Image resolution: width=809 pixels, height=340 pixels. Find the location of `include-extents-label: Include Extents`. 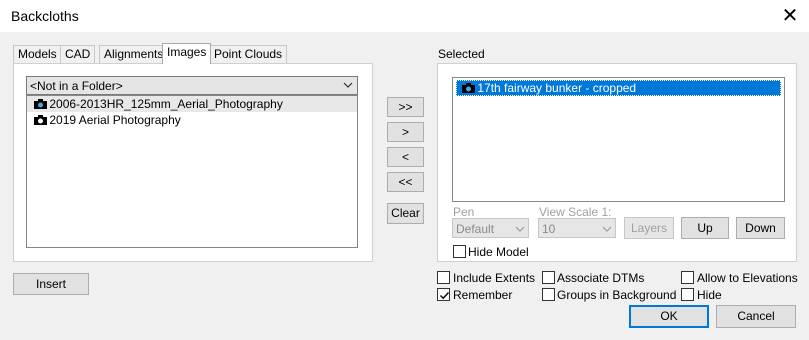

include-extents-label: Include Extents is located at coordinates (494, 278).